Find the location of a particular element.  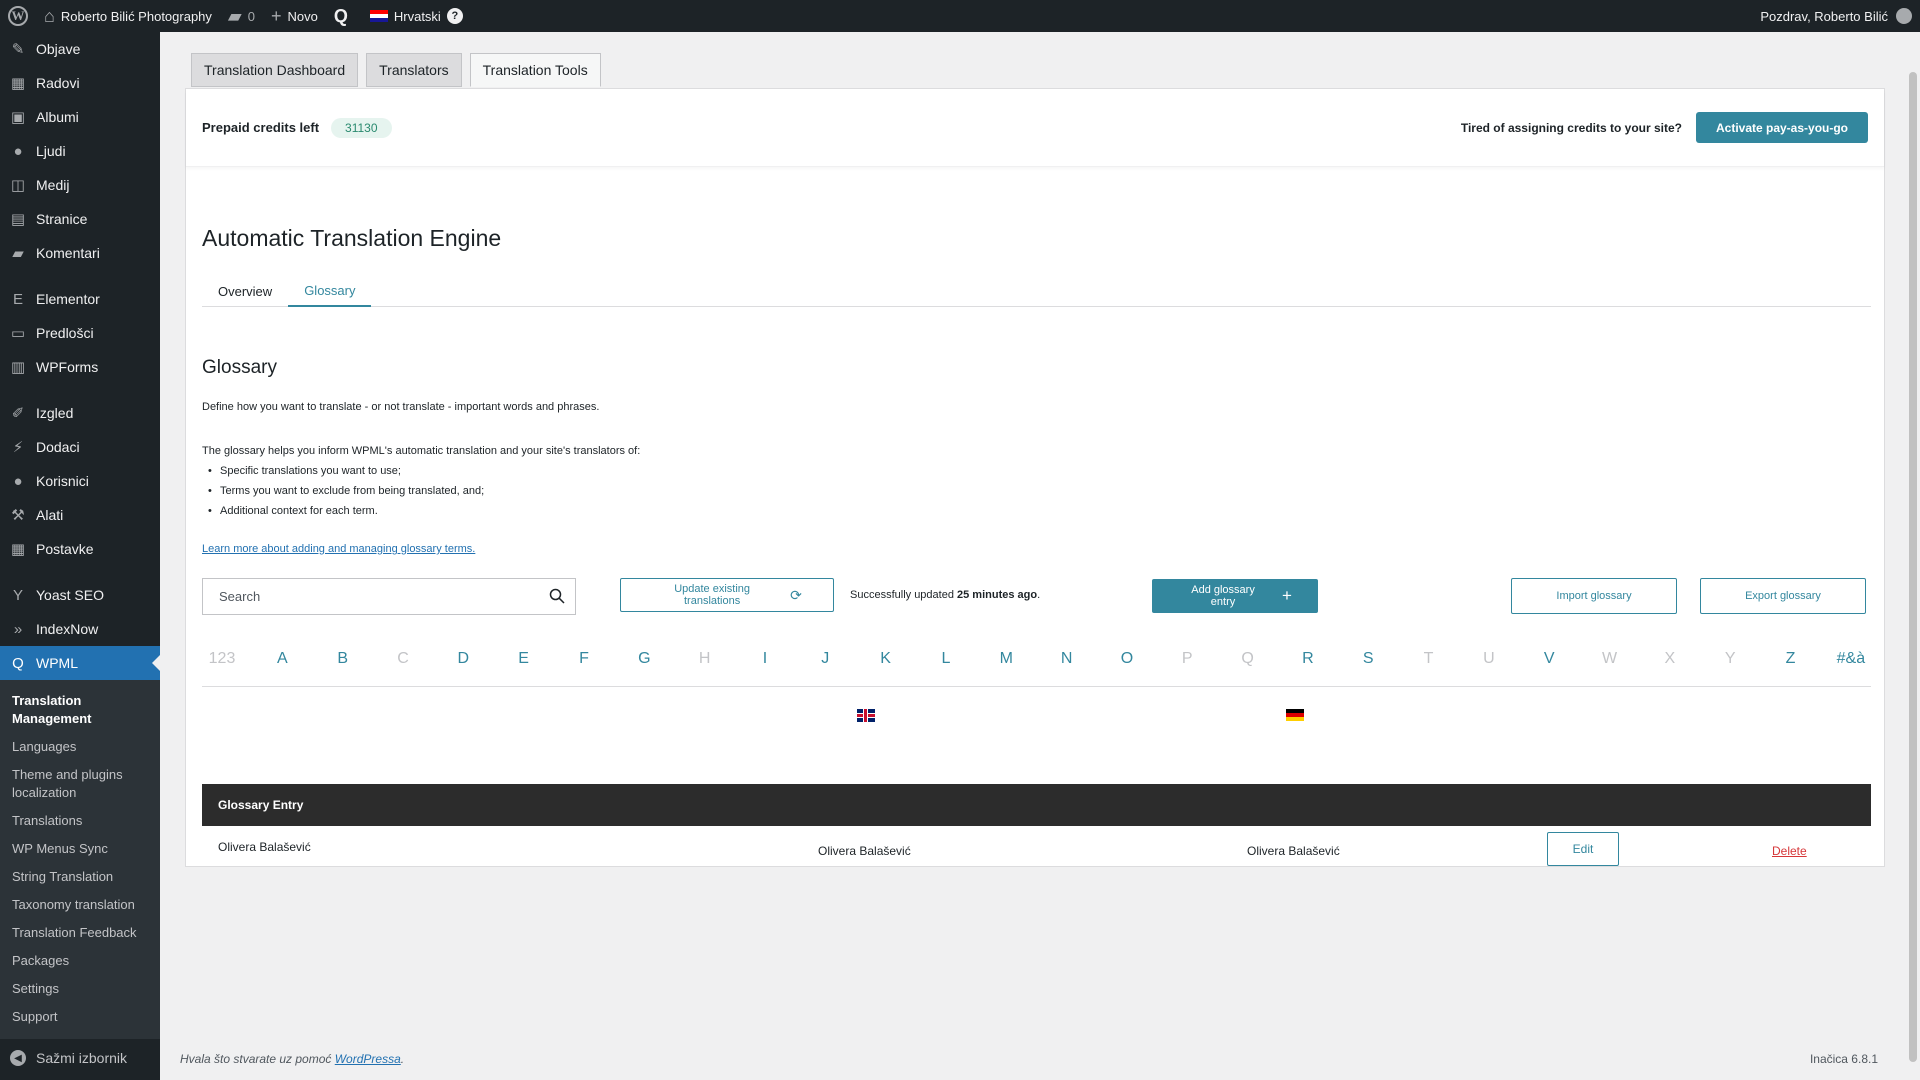

menu-item-komentari: ▰ Komentari is located at coordinates (80, 253).